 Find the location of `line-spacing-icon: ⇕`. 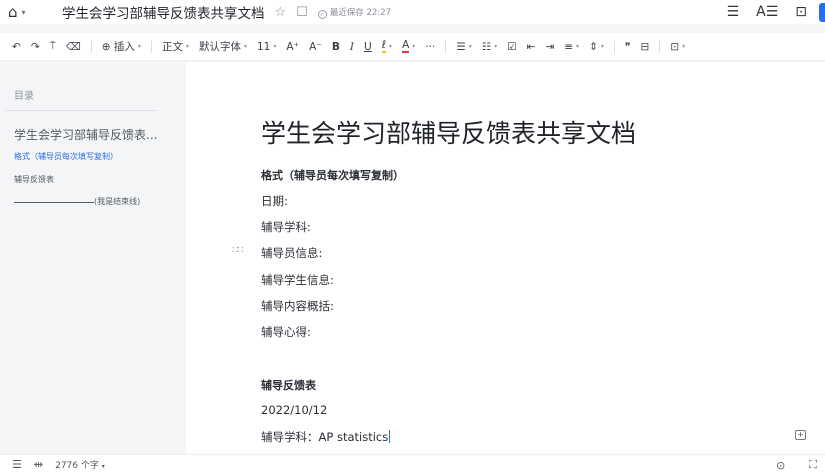

line-spacing-icon: ⇕ is located at coordinates (593, 46).